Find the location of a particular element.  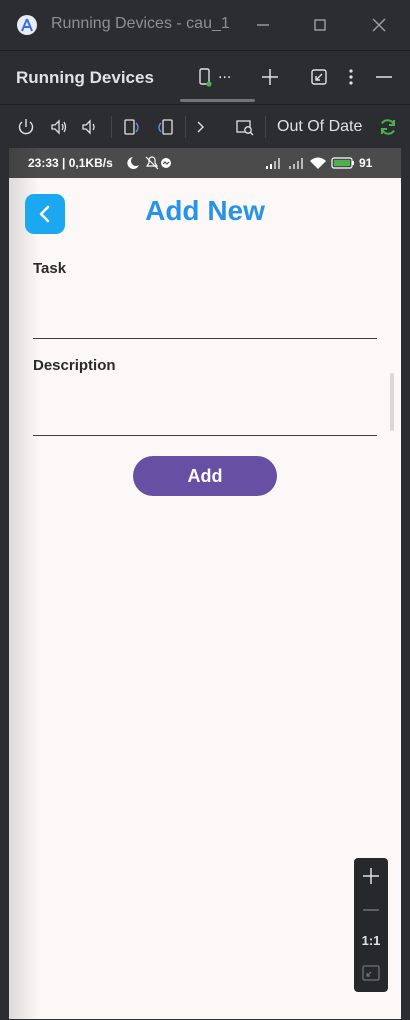

device-toolbar: Out Of Date is located at coordinates (205, 126).